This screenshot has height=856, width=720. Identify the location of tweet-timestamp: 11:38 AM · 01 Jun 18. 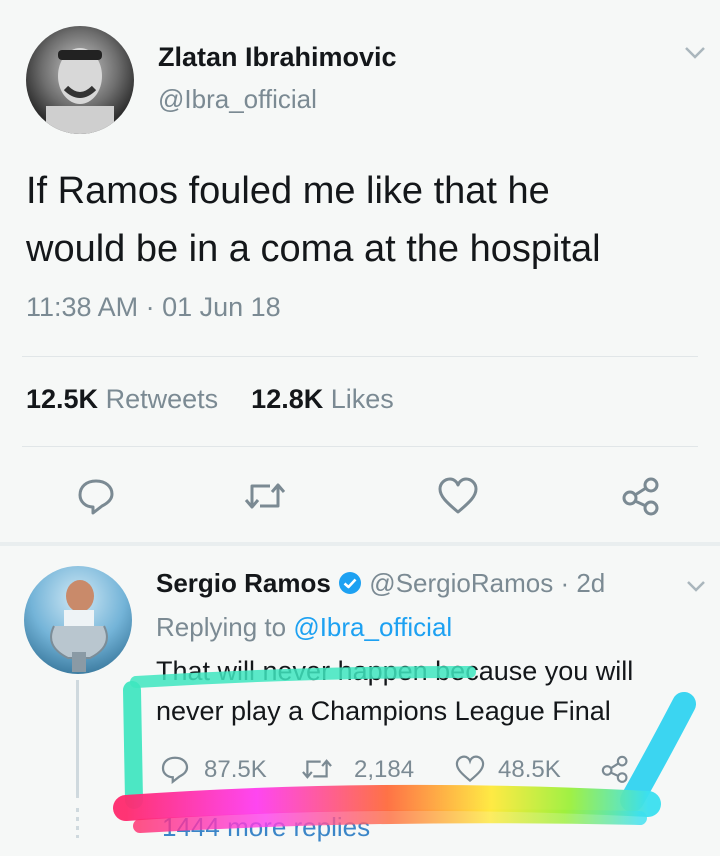
(153, 307).